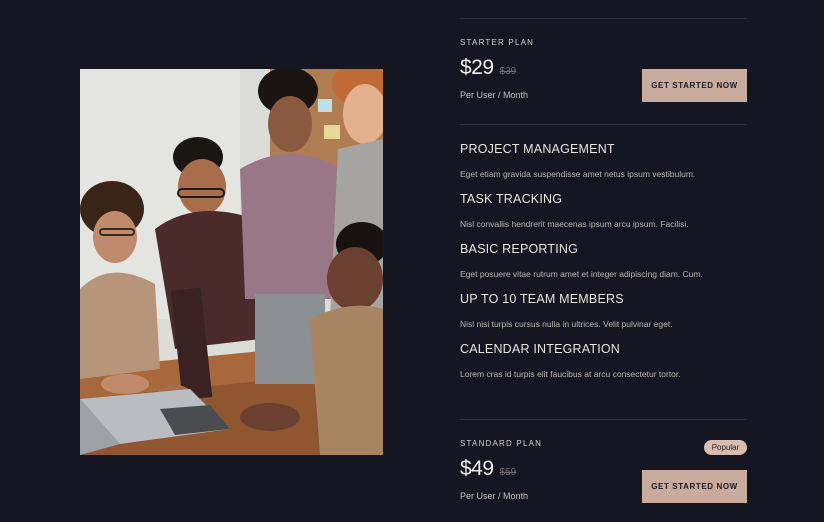 The width and height of the screenshot is (824, 522). I want to click on standard-price-row: $49 $59, so click(488, 469).